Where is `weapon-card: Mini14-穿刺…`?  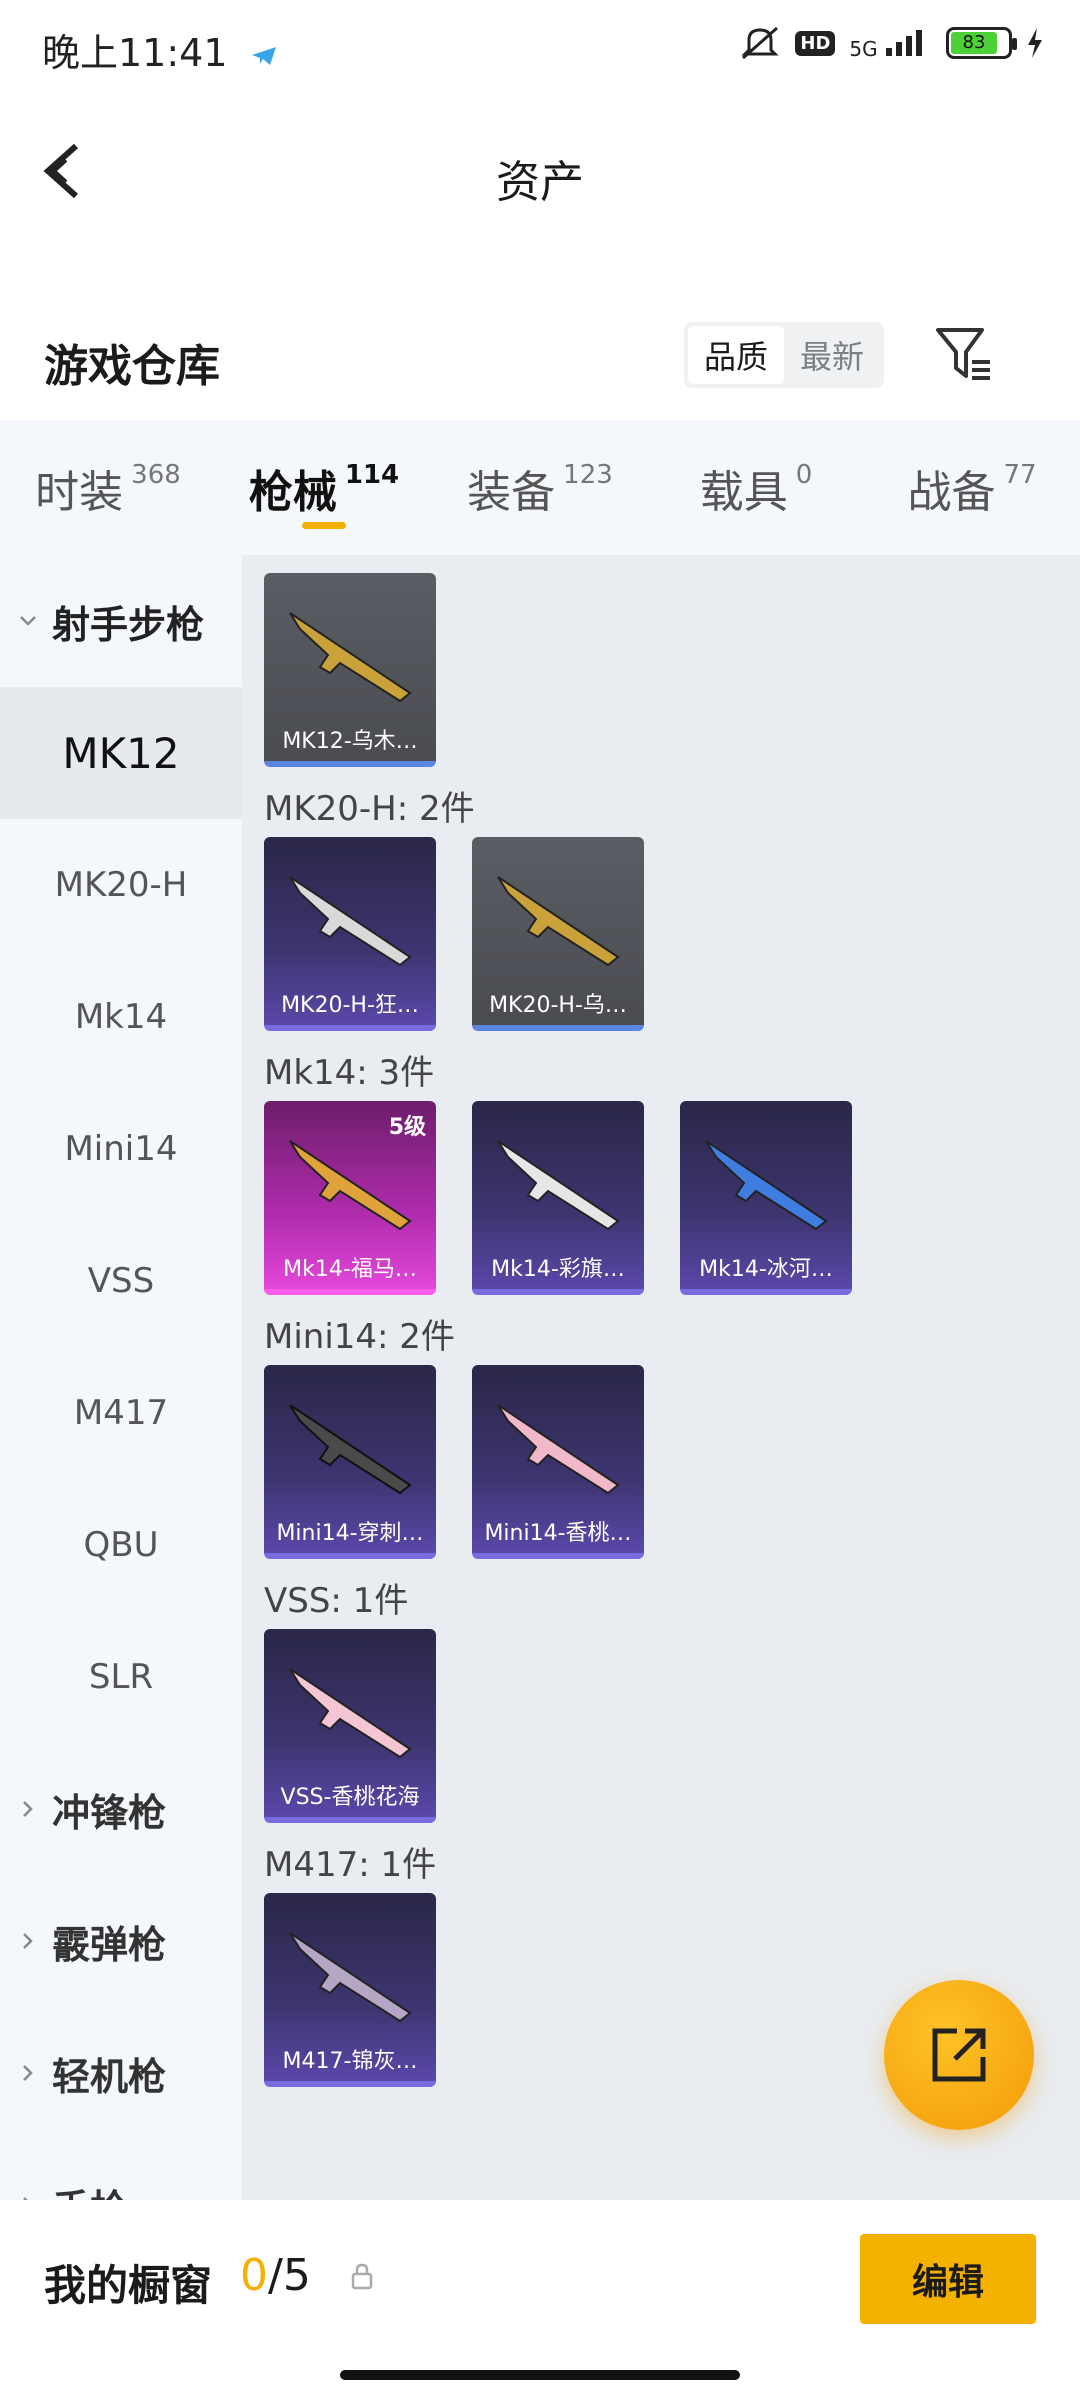 weapon-card: Mini14-穿刺… is located at coordinates (350, 1462).